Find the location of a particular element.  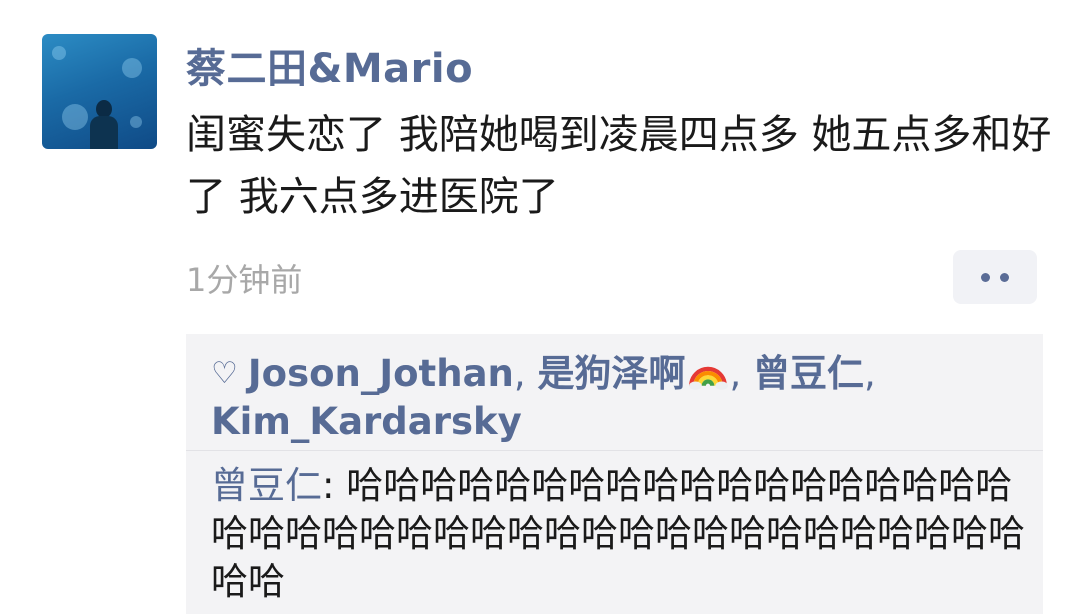

post-timestamp: 1分钟前 is located at coordinates (244, 280).